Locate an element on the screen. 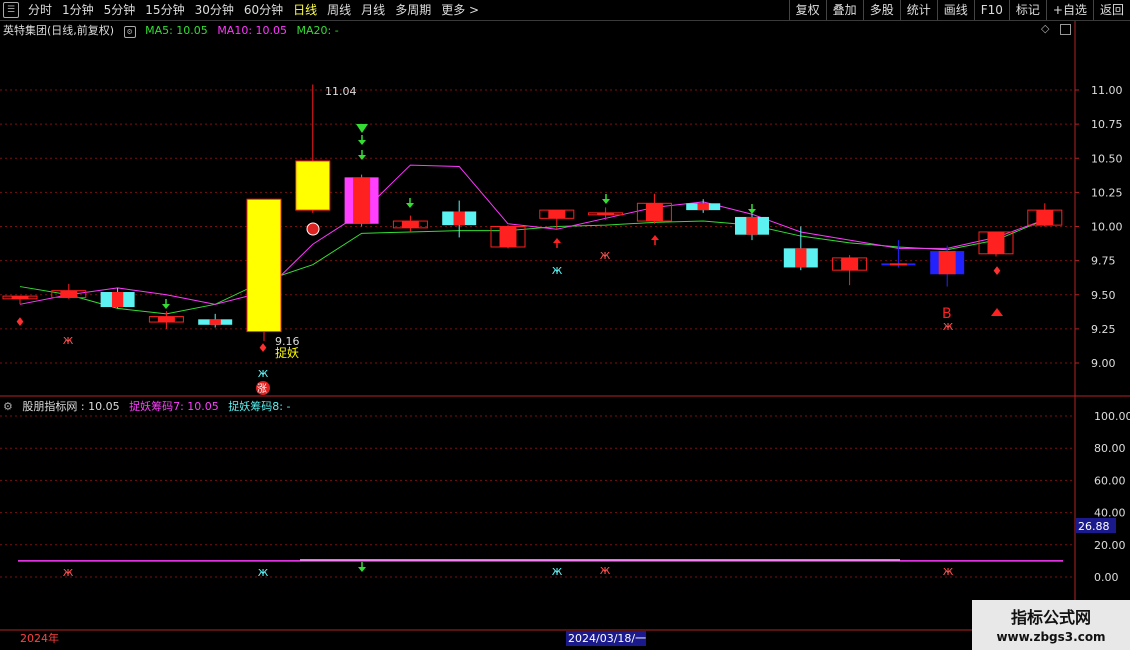 This screenshot has height=650, width=1130. indicator-tick-label: 20.00 is located at coordinates (1110, 545).